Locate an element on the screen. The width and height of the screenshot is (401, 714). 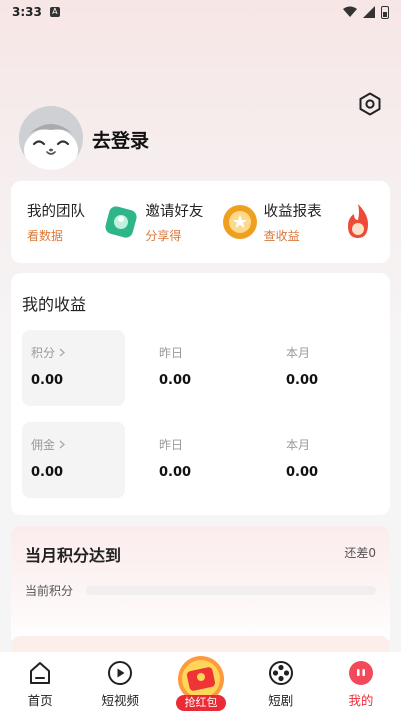
points-month-cell: 本月 0.00 is located at coordinates (328, 368).